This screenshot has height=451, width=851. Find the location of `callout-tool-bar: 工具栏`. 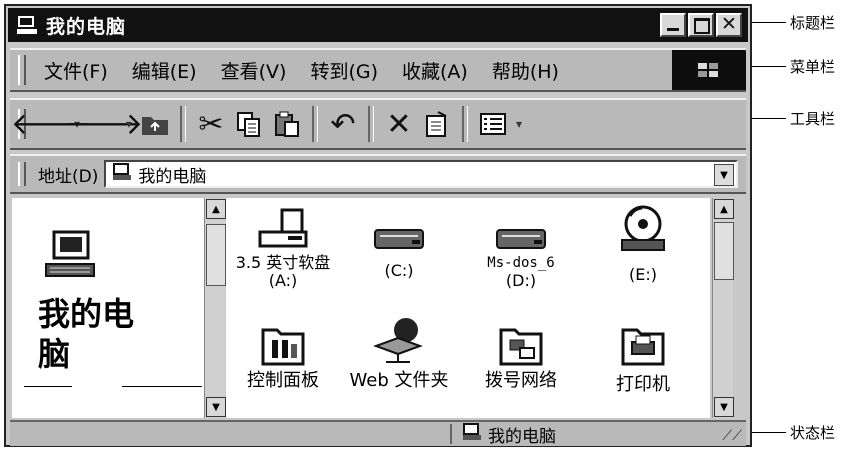

callout-tool-bar: 工具栏 is located at coordinates (813, 119).